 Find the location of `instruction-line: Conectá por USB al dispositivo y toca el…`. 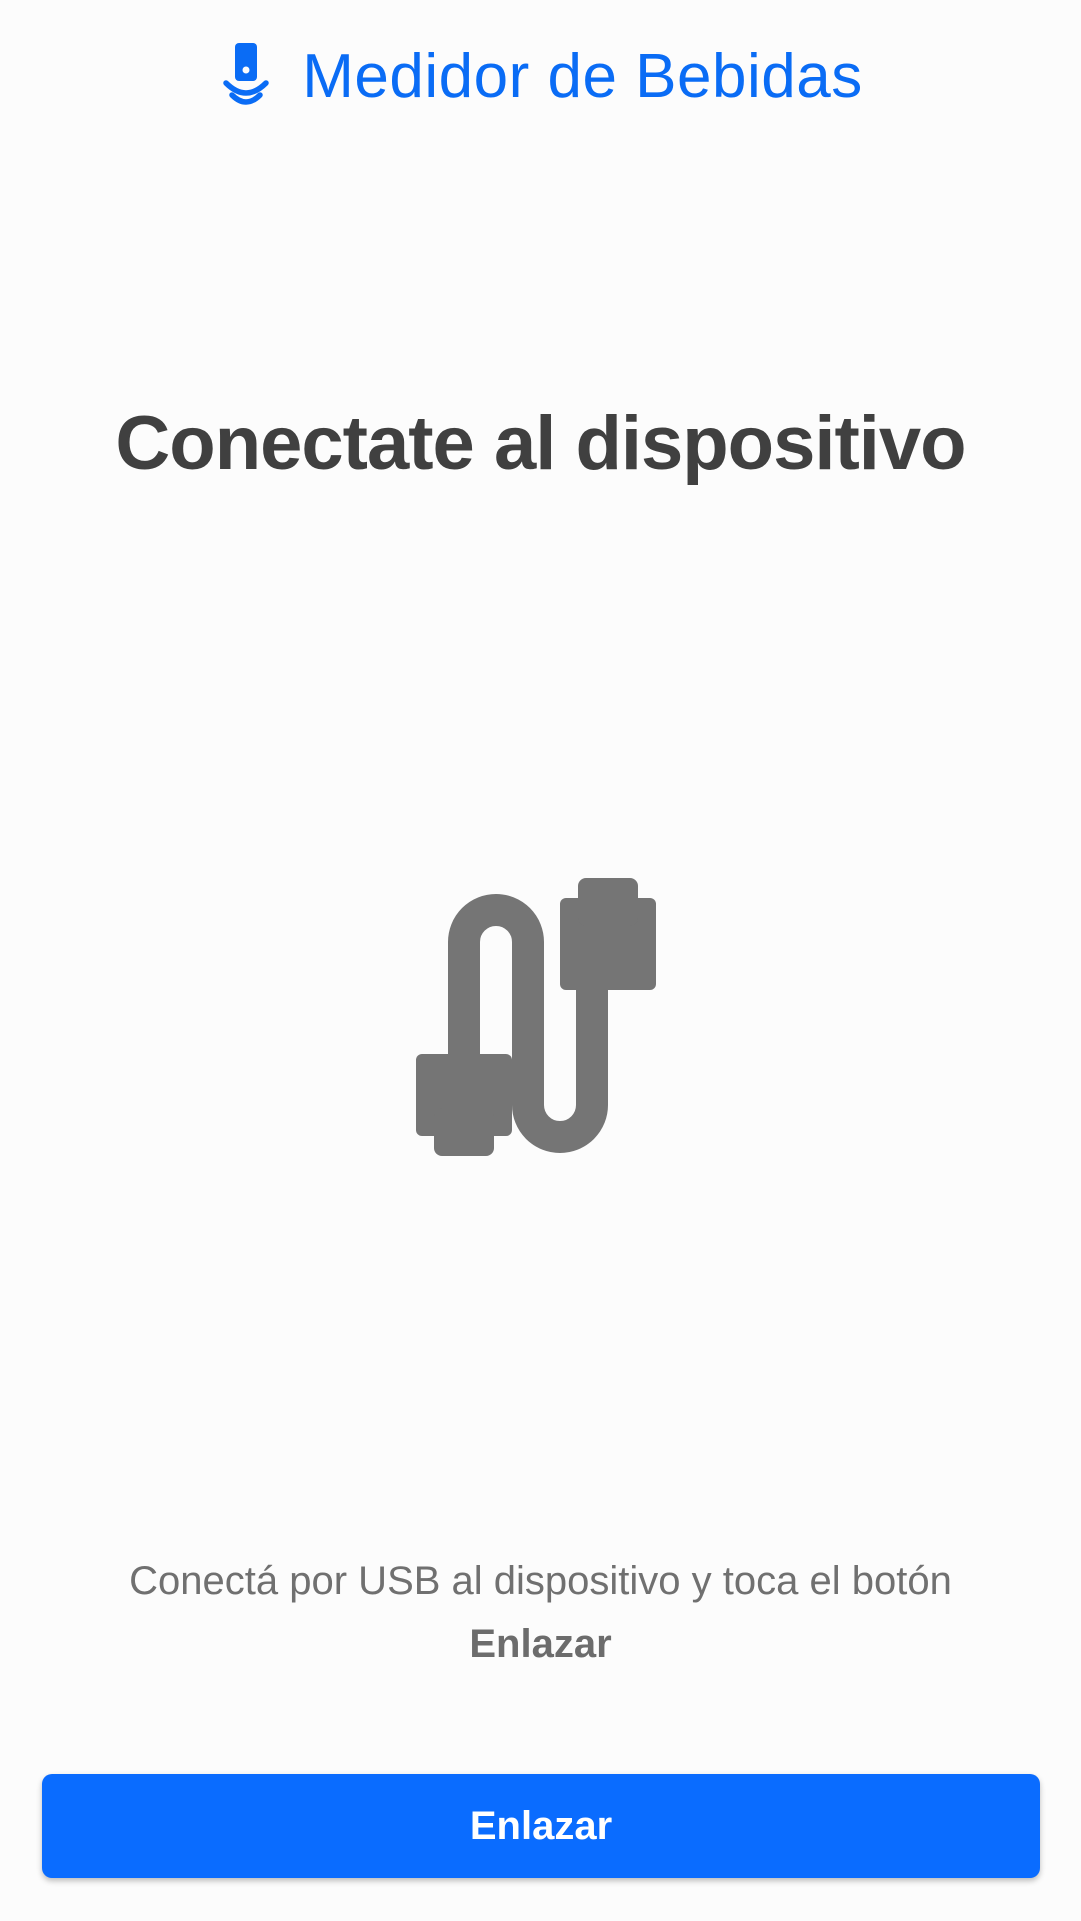

instruction-line: Conectá por USB al dispositivo y toca el… is located at coordinates (540, 1581).